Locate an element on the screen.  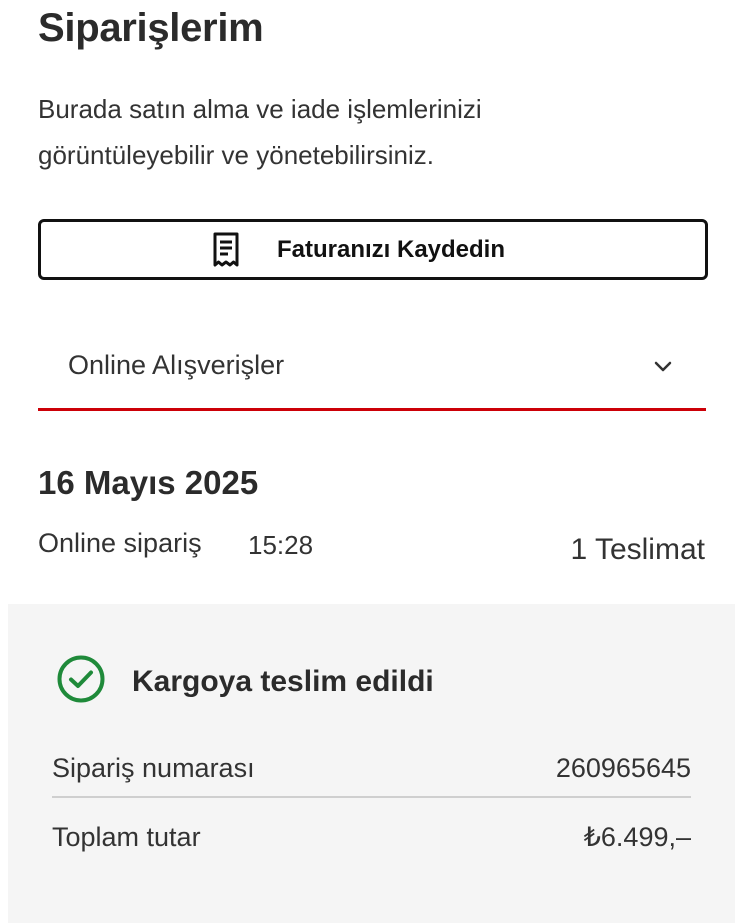
order-time: 15:28 is located at coordinates (281, 545).